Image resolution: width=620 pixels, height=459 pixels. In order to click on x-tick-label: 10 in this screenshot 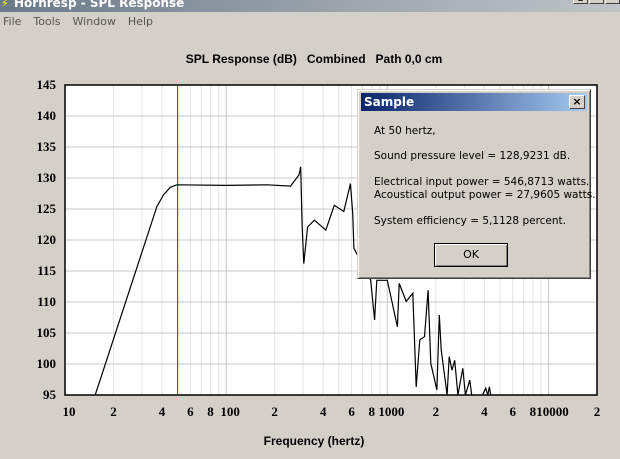, I will do `click(69, 411)`.